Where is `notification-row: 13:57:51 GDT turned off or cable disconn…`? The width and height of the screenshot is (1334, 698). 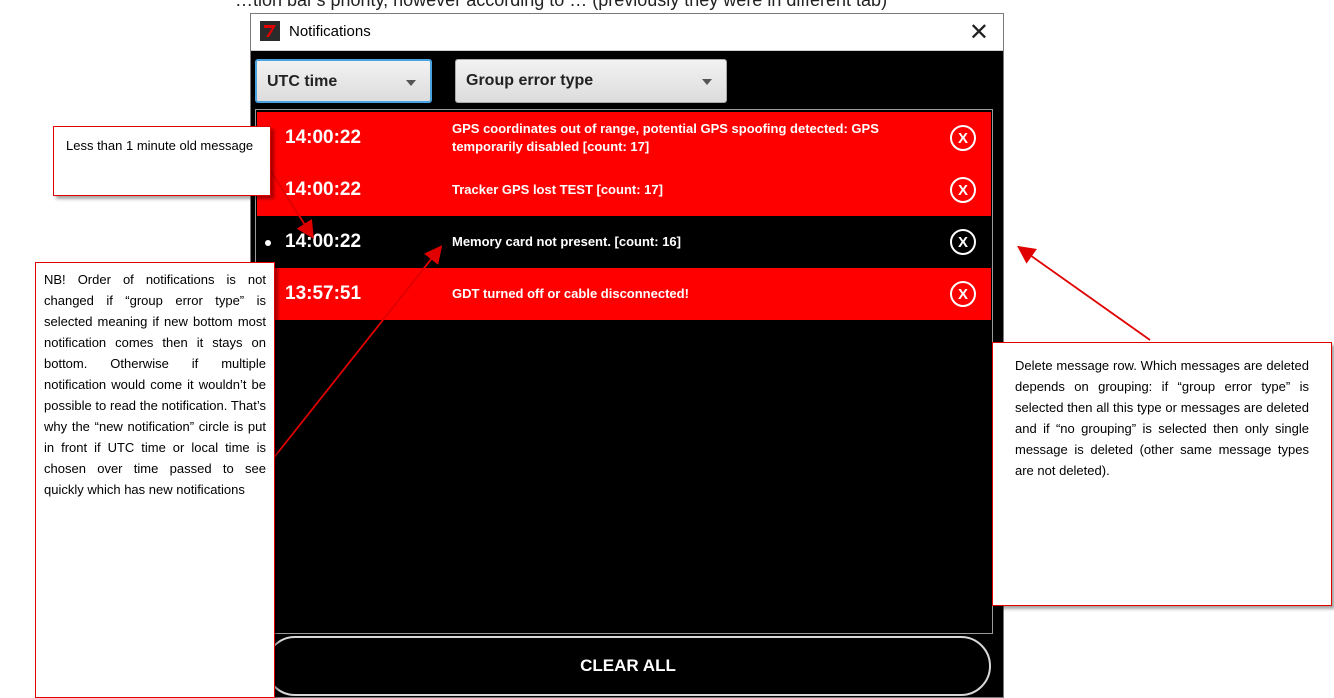
notification-row: 13:57:51 GDT turned off or cable disconn… is located at coordinates (624, 294).